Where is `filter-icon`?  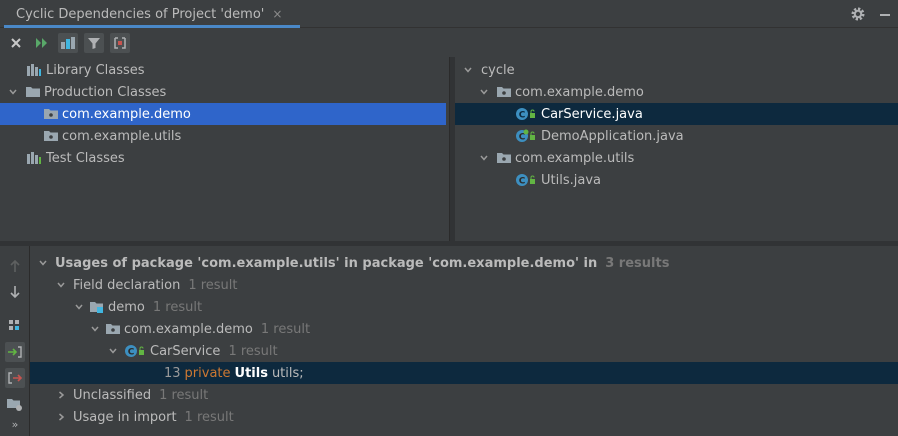 filter-icon is located at coordinates (94, 43).